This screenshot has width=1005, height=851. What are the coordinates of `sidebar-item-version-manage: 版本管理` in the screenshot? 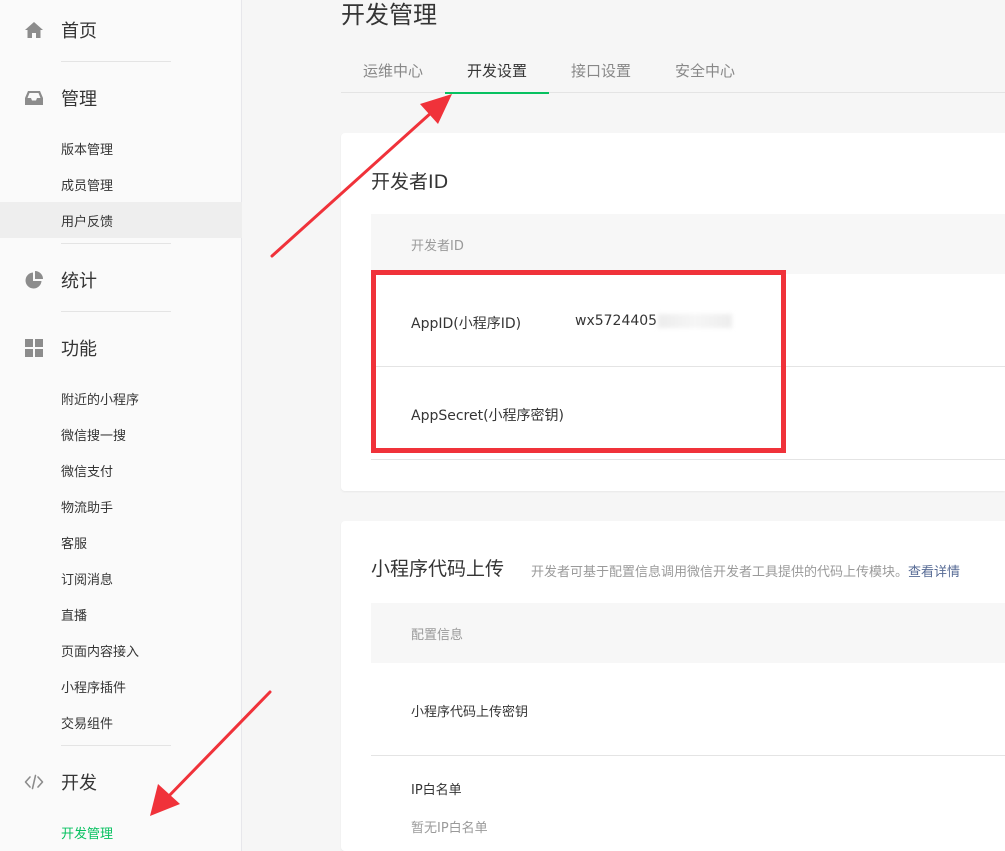 It's located at (121, 148).